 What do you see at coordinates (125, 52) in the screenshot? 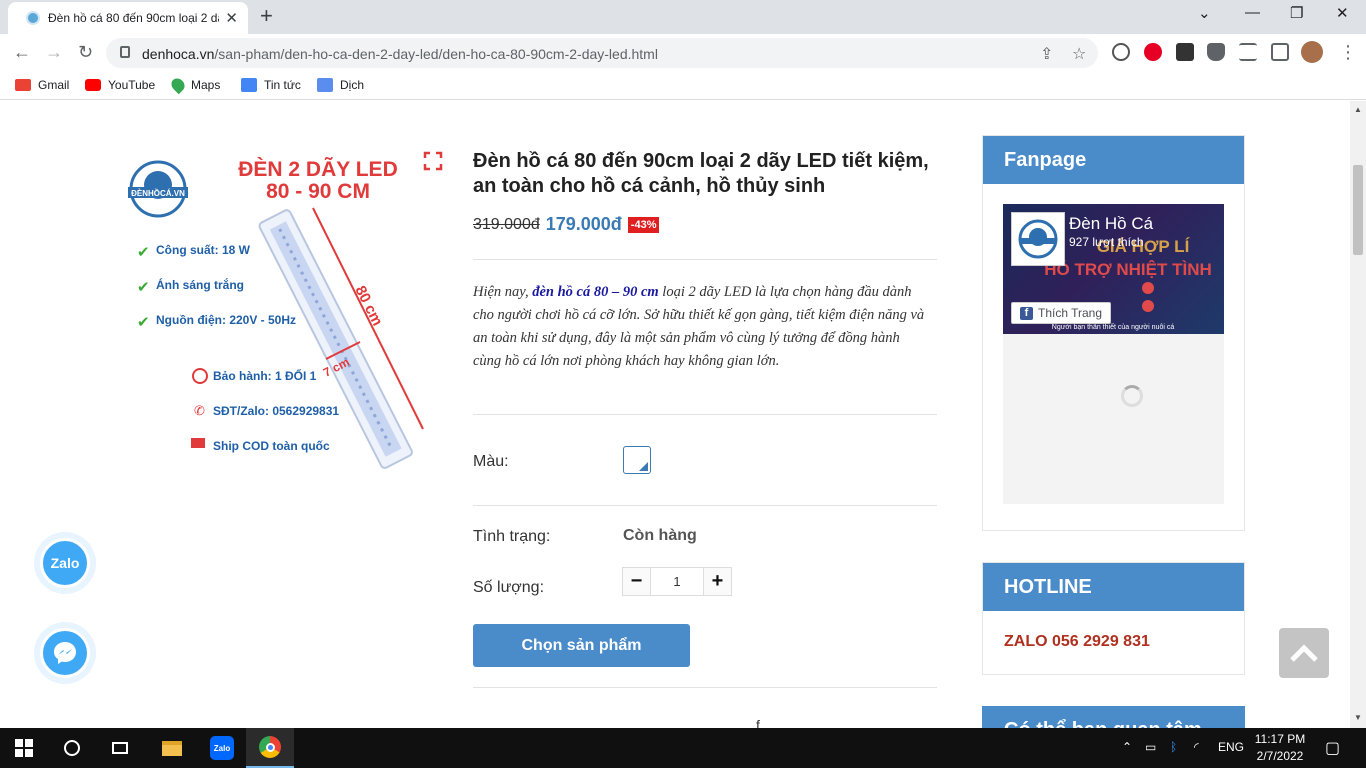
I see `lock-icon` at bounding box center [125, 52].